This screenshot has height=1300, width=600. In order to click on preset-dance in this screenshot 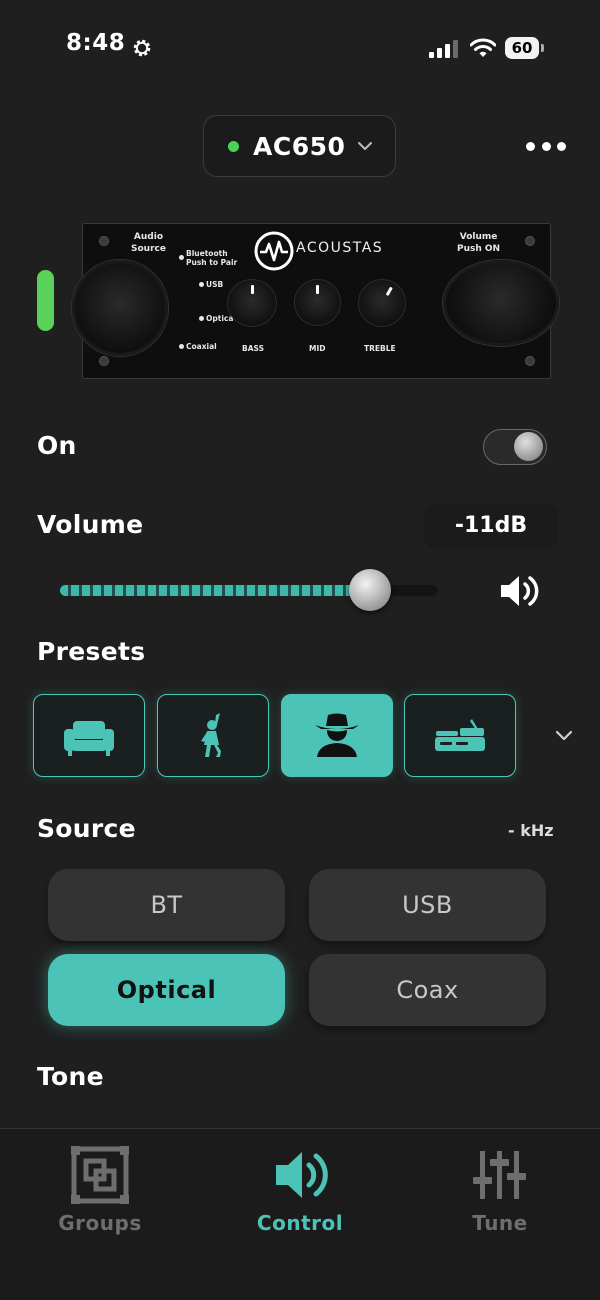, I will do `click(213, 735)`.